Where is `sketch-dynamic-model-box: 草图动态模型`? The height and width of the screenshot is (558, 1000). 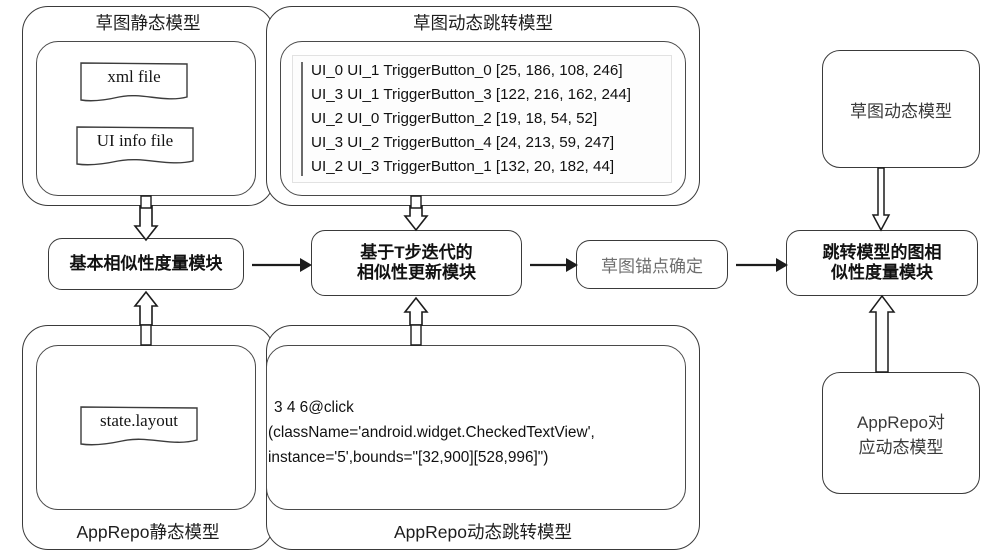 sketch-dynamic-model-box: 草图动态模型 is located at coordinates (901, 109).